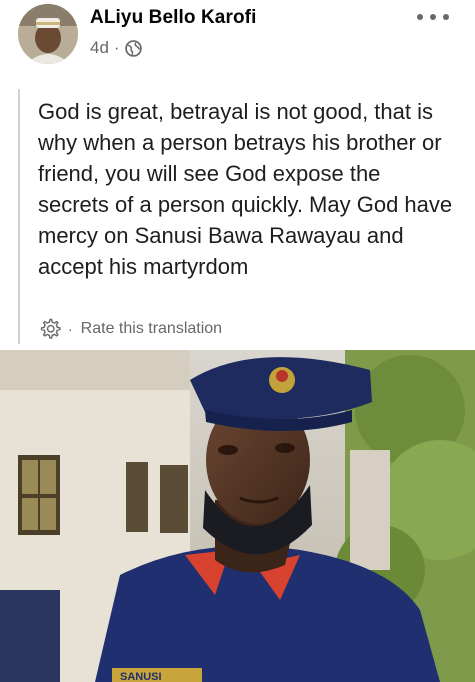  I want to click on author-avatar, so click(48, 34).